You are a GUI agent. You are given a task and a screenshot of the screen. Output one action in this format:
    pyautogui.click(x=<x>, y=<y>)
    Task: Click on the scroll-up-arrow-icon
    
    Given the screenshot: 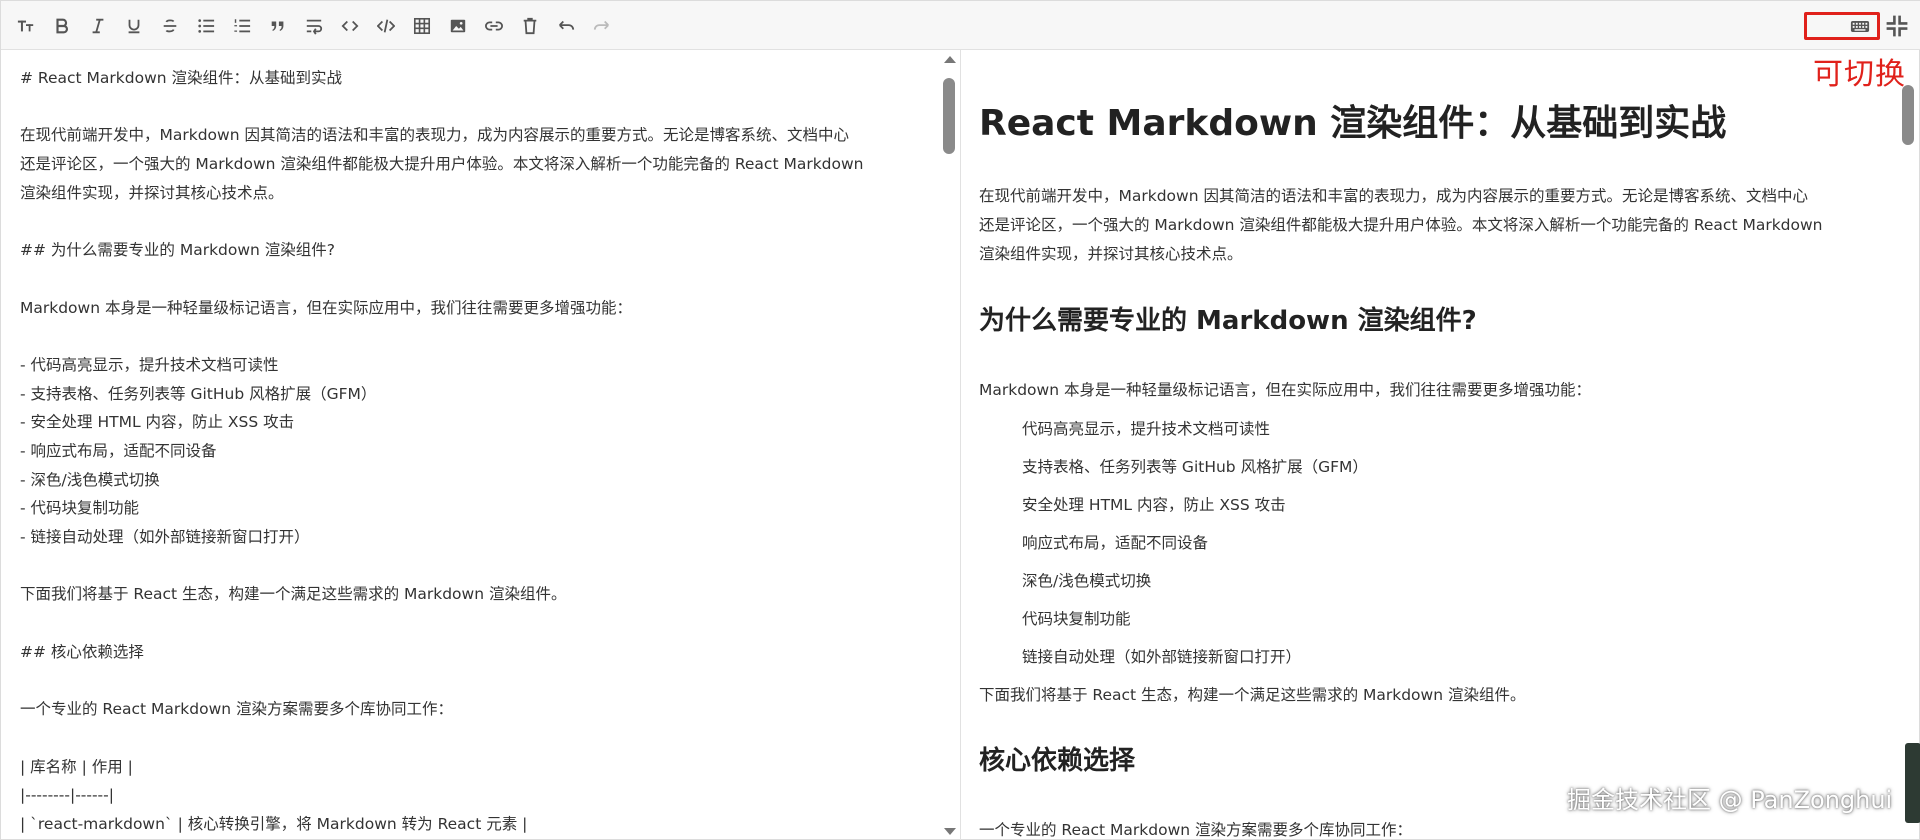 What is the action you would take?
    pyautogui.click(x=950, y=59)
    